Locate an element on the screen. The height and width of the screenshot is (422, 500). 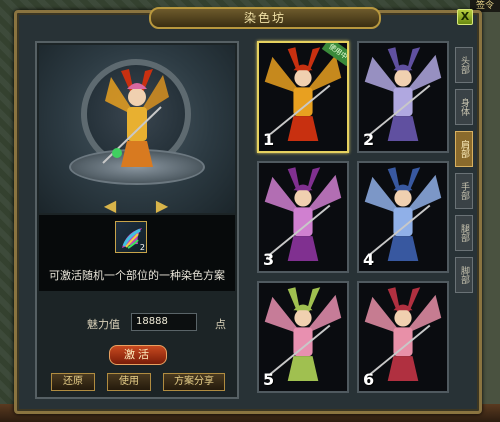
dye-scheme-slot-6: 6 is located at coordinates (403, 337).